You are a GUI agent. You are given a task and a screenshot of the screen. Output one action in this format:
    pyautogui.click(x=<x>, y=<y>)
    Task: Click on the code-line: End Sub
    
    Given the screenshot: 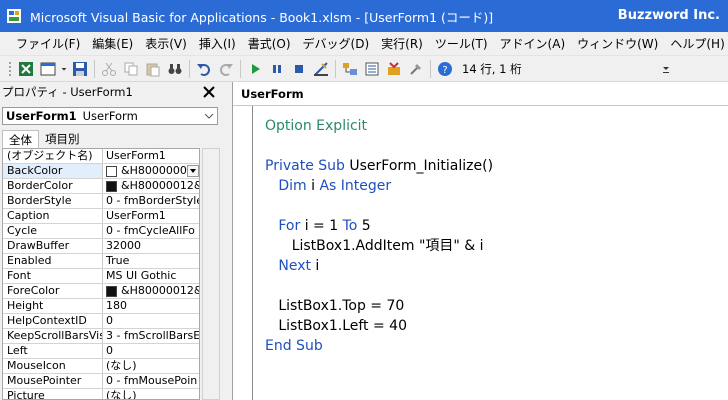 What is the action you would take?
    pyautogui.click(x=379, y=346)
    